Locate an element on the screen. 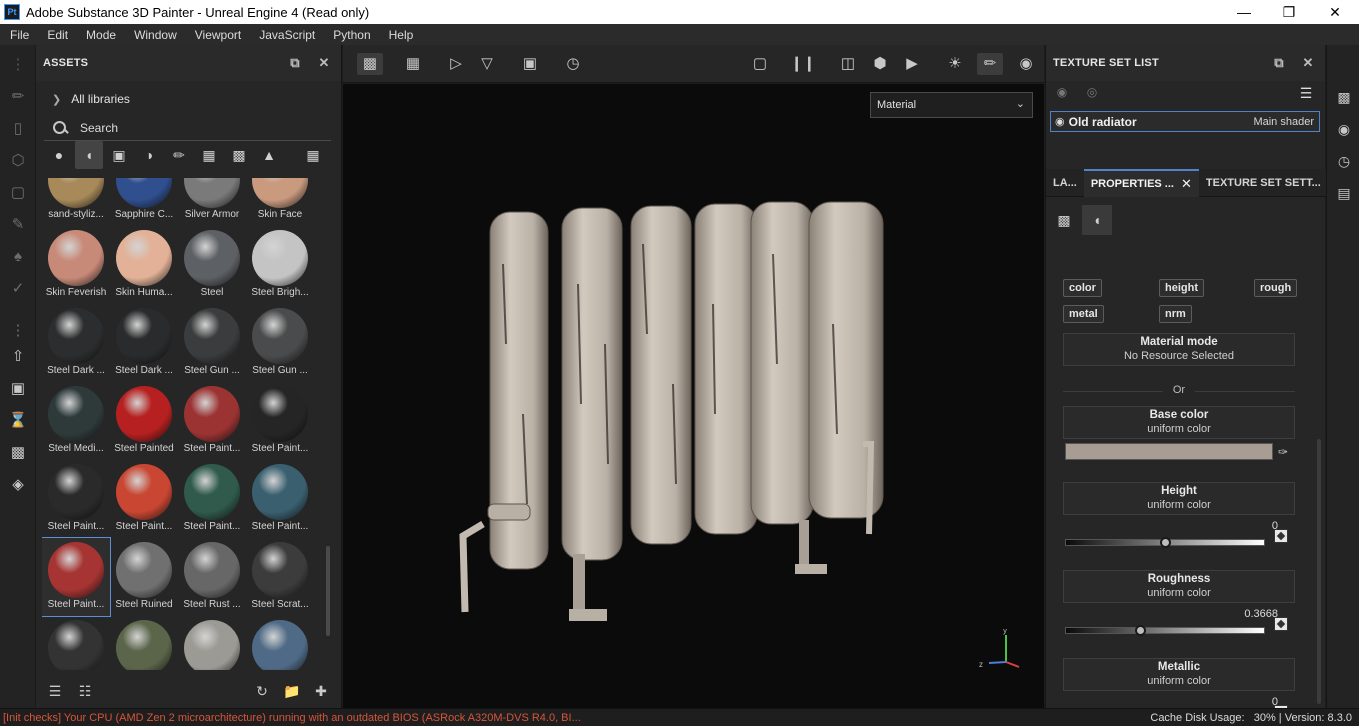  channel-height-button: height is located at coordinates (1181, 288).